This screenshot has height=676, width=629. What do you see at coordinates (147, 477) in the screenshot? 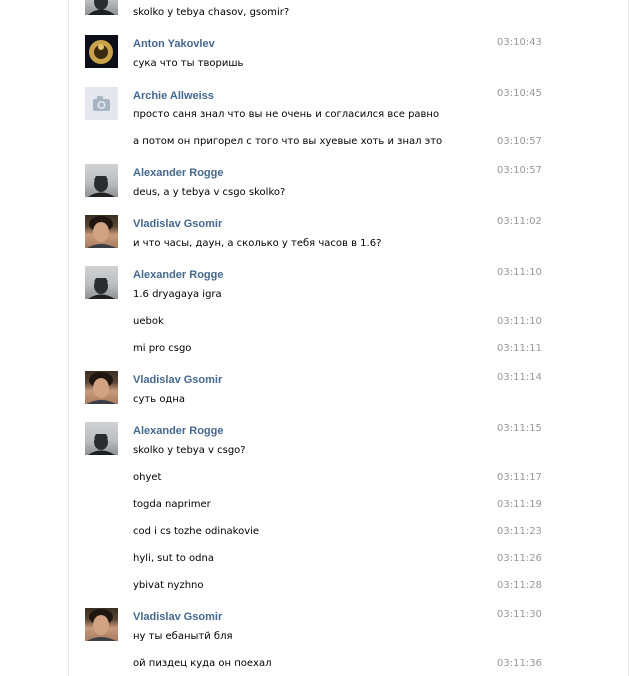
I see `message-text: ohyet` at bounding box center [147, 477].